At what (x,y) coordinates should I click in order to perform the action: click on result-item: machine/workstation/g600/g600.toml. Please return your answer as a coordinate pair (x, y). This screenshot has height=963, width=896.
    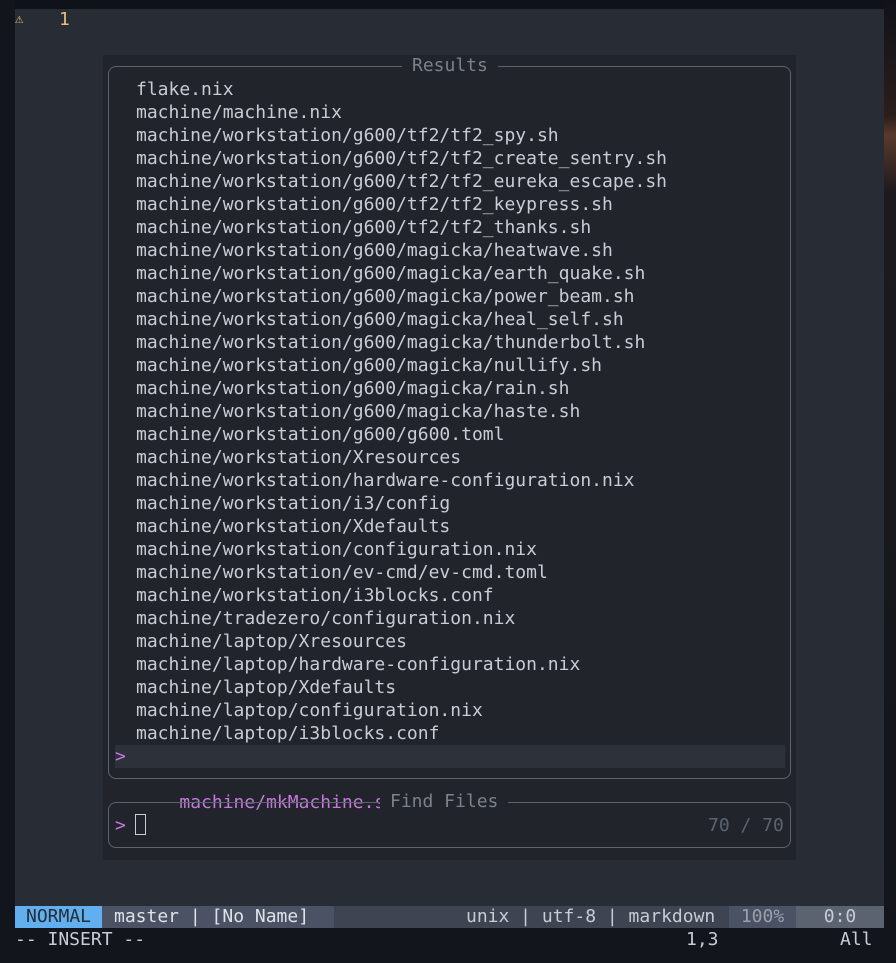
    Looking at the image, I should click on (450, 434).